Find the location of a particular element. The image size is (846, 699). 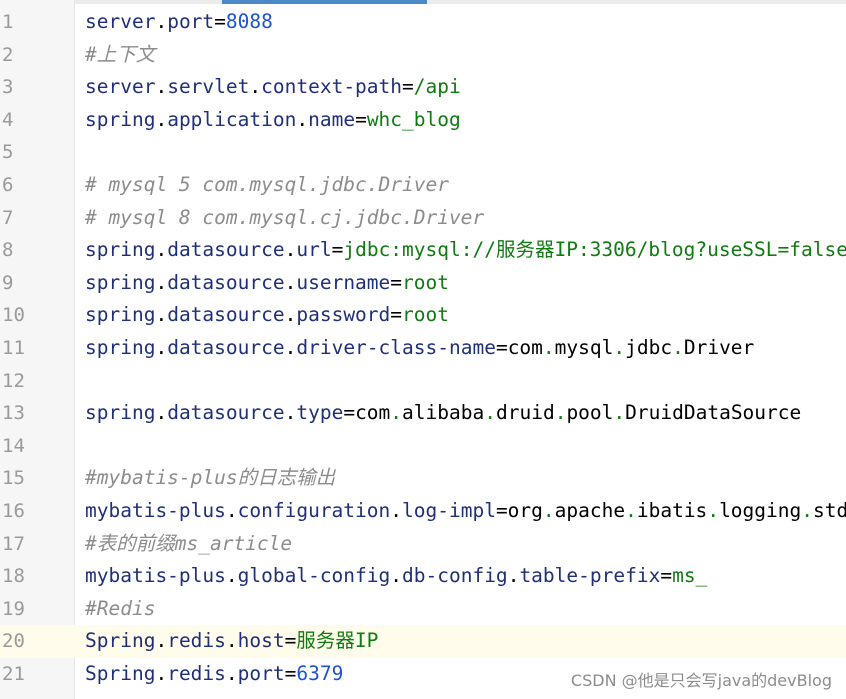

watermark: CSDN @他是只会写java的devBlog is located at coordinates (701, 680).